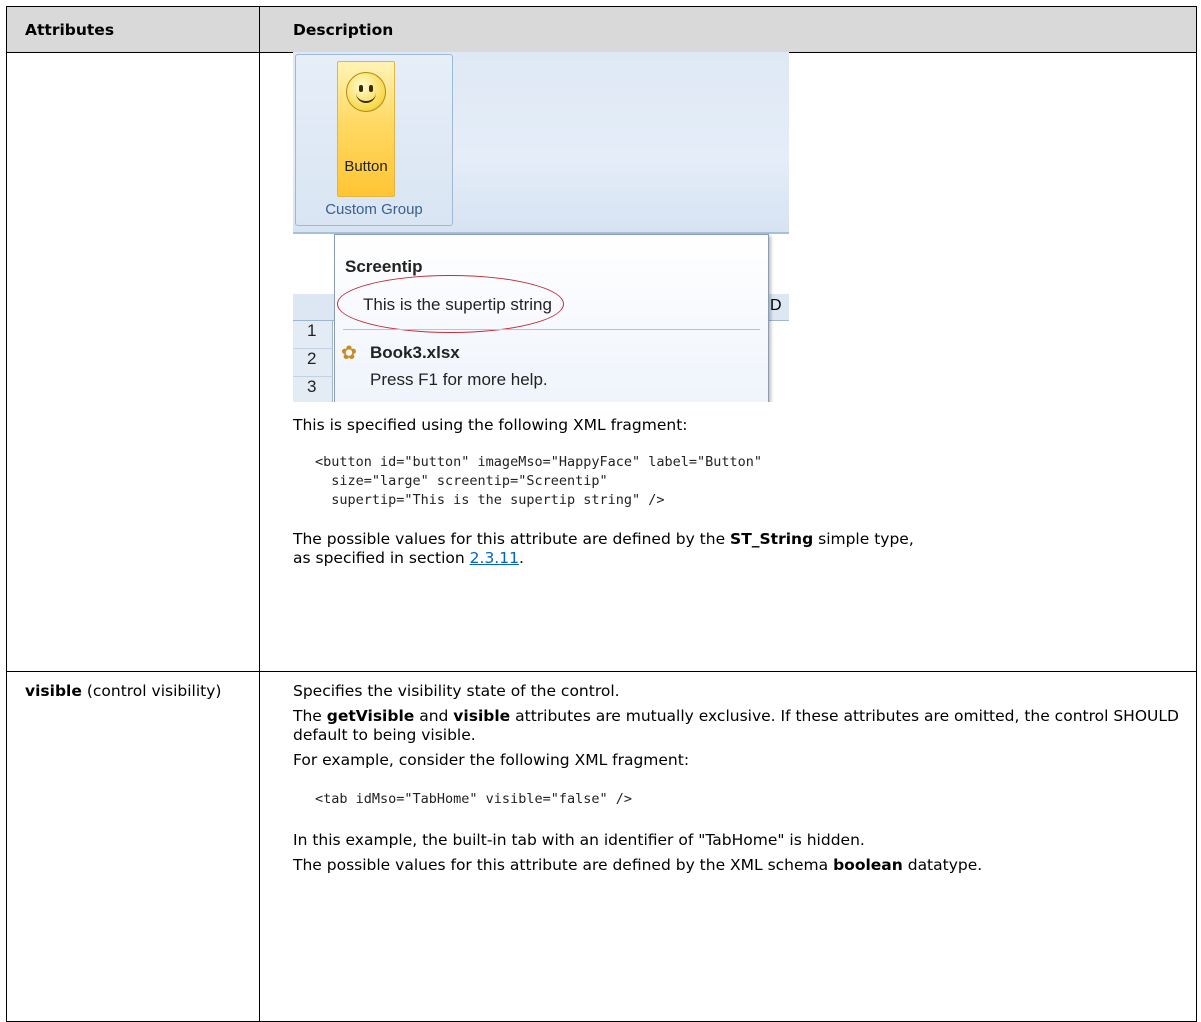 This screenshot has width=1201, height=1022. What do you see at coordinates (313, 363) in the screenshot?
I see `row-number: 2` at bounding box center [313, 363].